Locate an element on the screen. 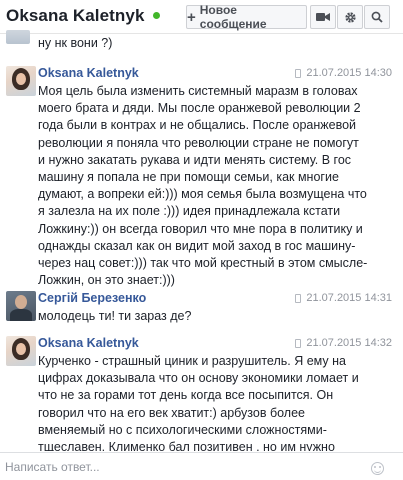 Image resolution: width=403 pixels, height=480 pixels. new-message-button: + Новое сообщение is located at coordinates (246, 17).